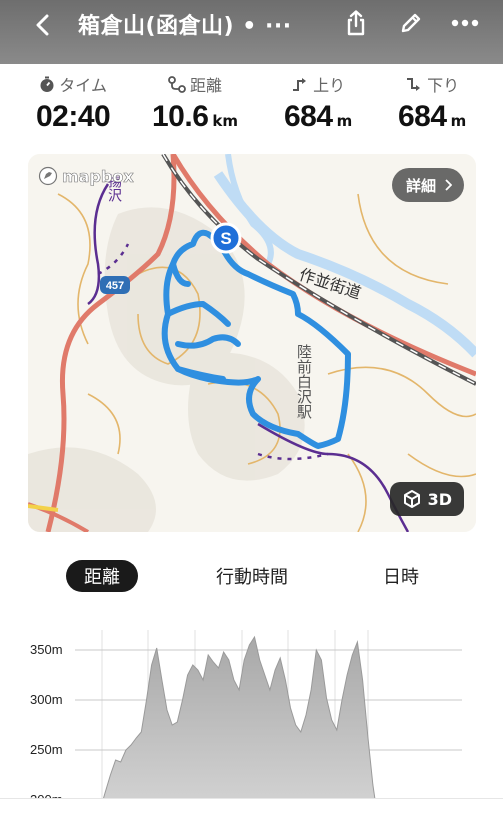  What do you see at coordinates (205, 85) in the screenshot?
I see `stat-distance-label: 距離` at bounding box center [205, 85].